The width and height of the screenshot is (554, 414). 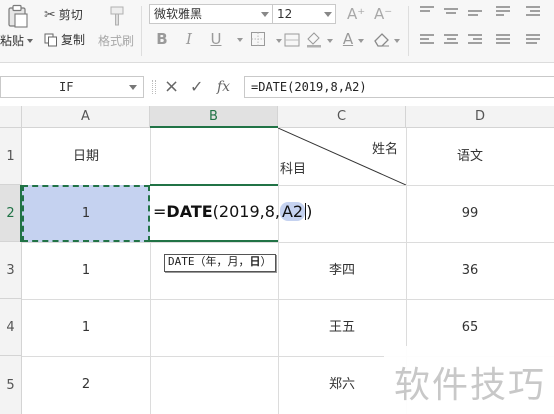 I want to click on distributed-align-icon, so click(x=533, y=39).